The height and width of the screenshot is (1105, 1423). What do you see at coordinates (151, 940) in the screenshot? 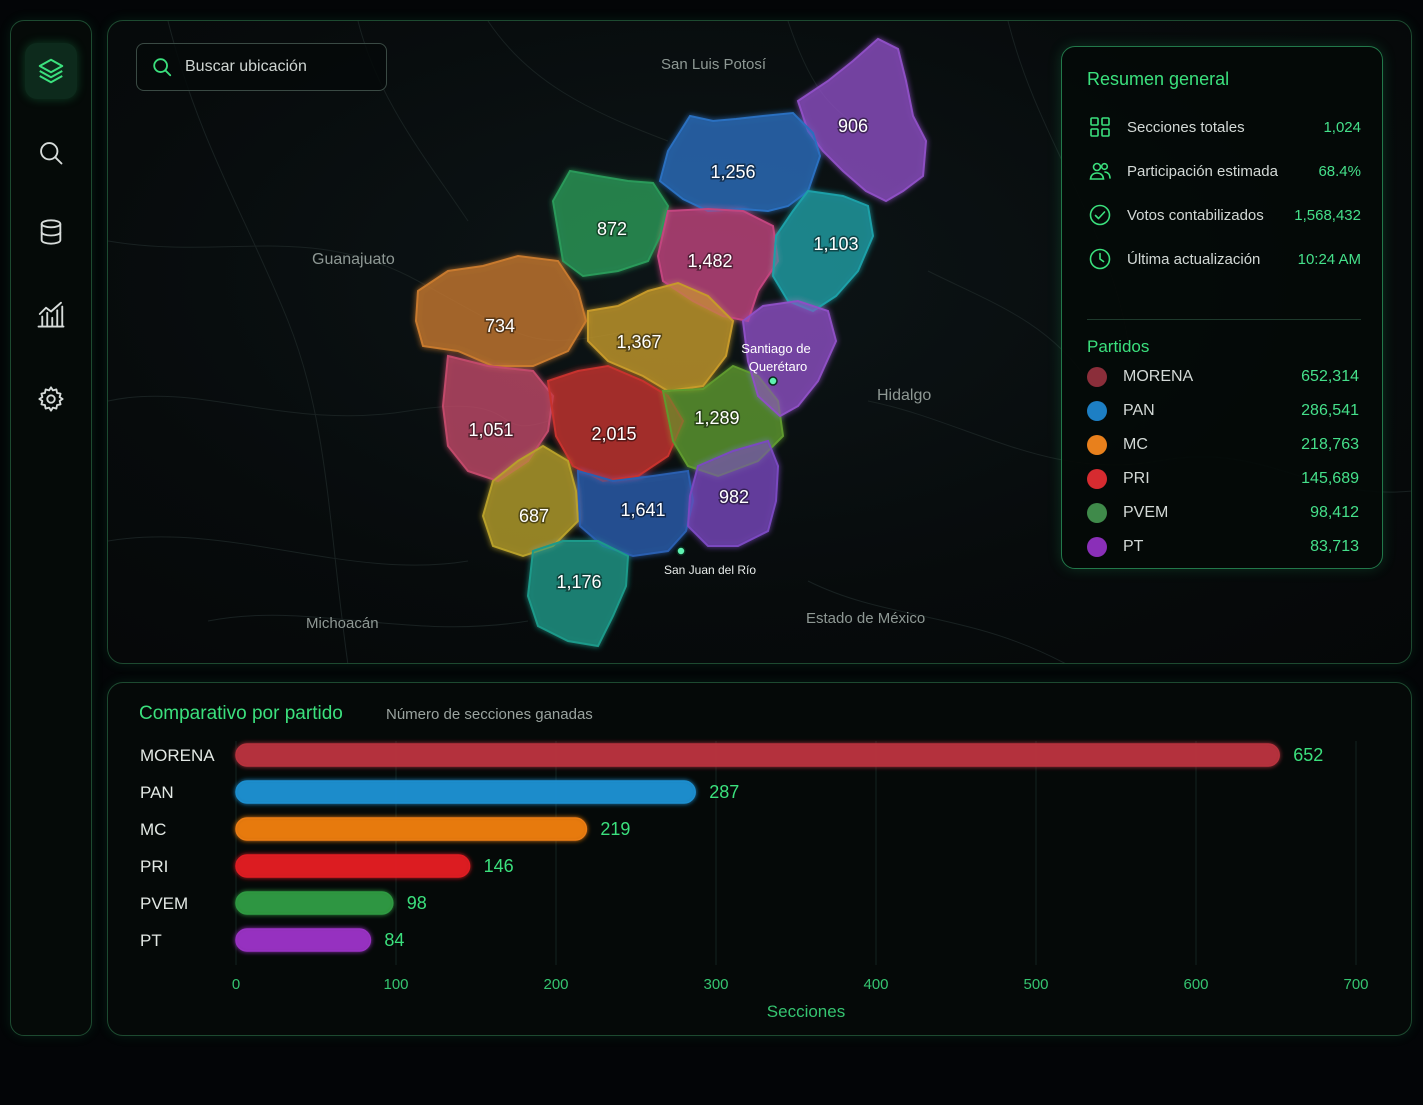
I see `y-category-label: PT` at bounding box center [151, 940].